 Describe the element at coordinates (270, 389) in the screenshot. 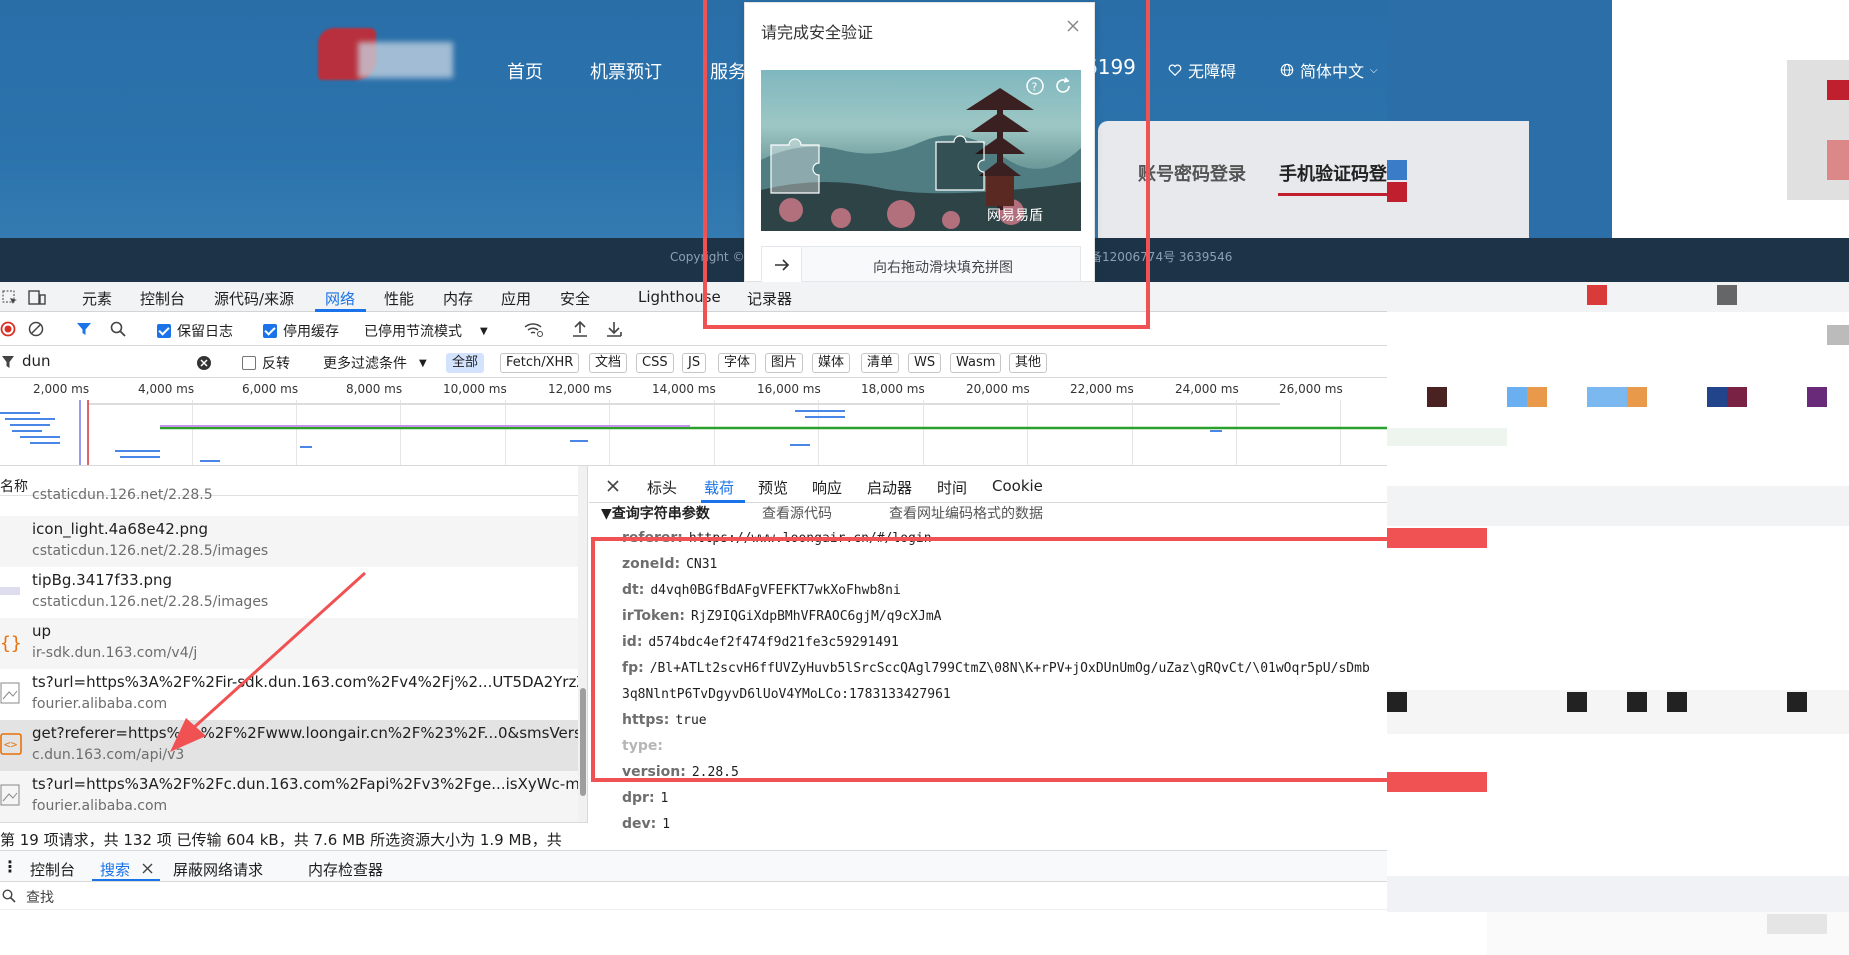

I see `timeline-tick: 6,000 ms` at that location.